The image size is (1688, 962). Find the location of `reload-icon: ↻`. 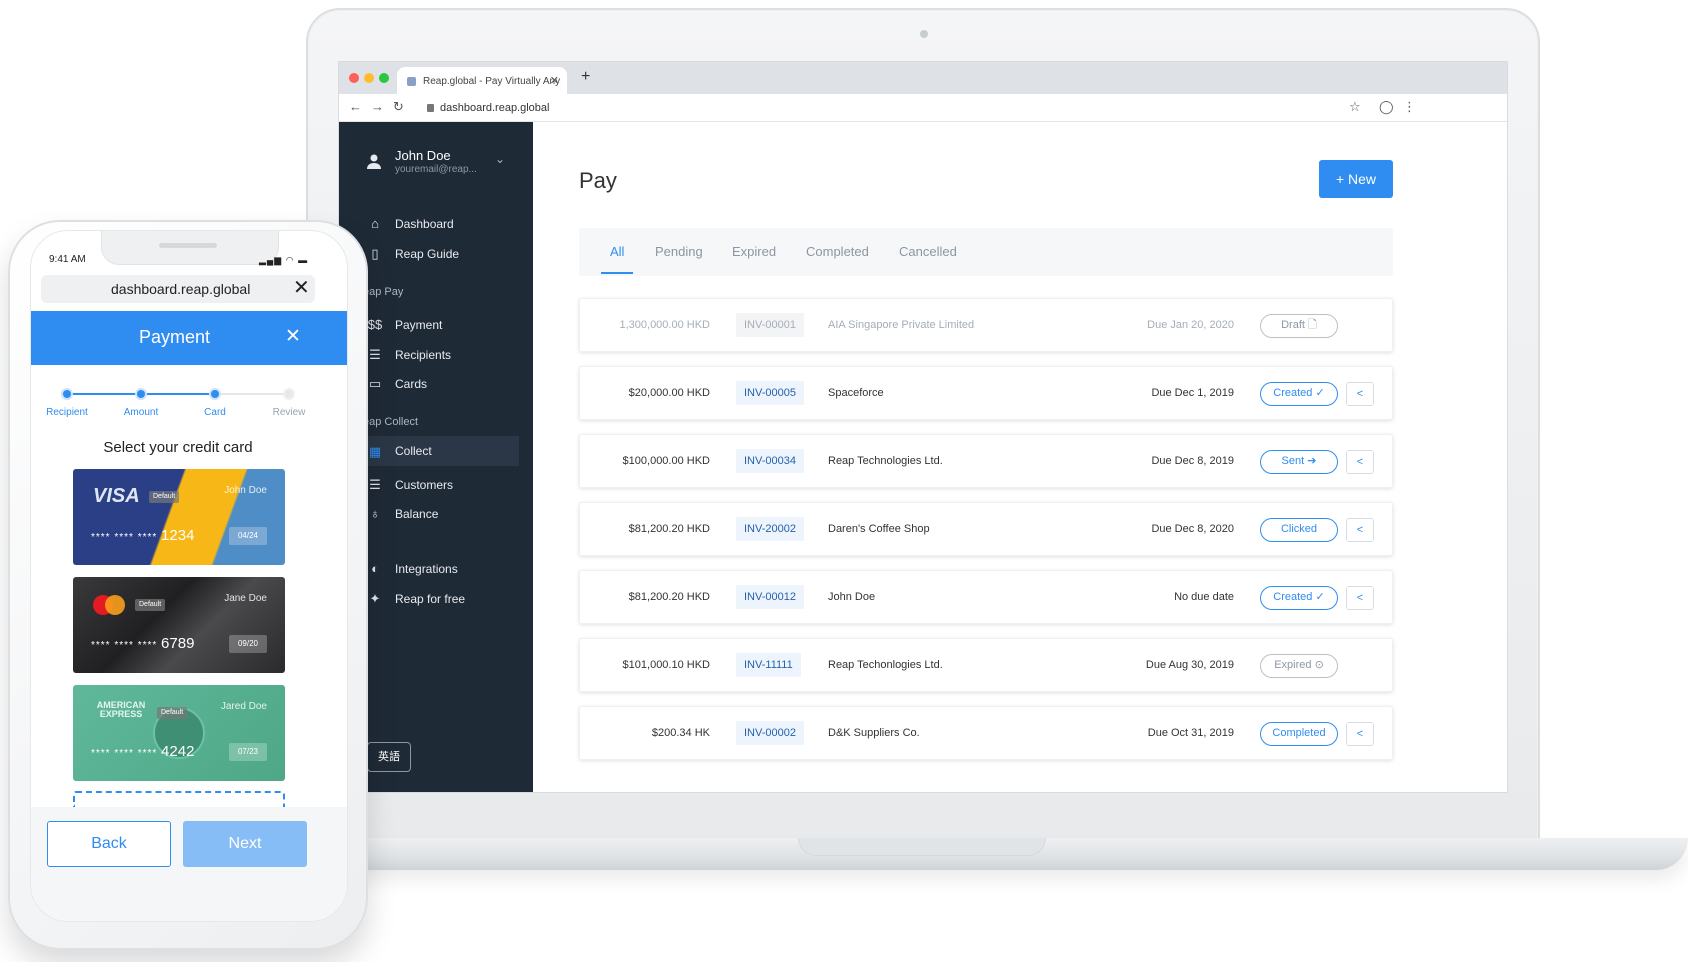

reload-icon: ↻ is located at coordinates (398, 107).